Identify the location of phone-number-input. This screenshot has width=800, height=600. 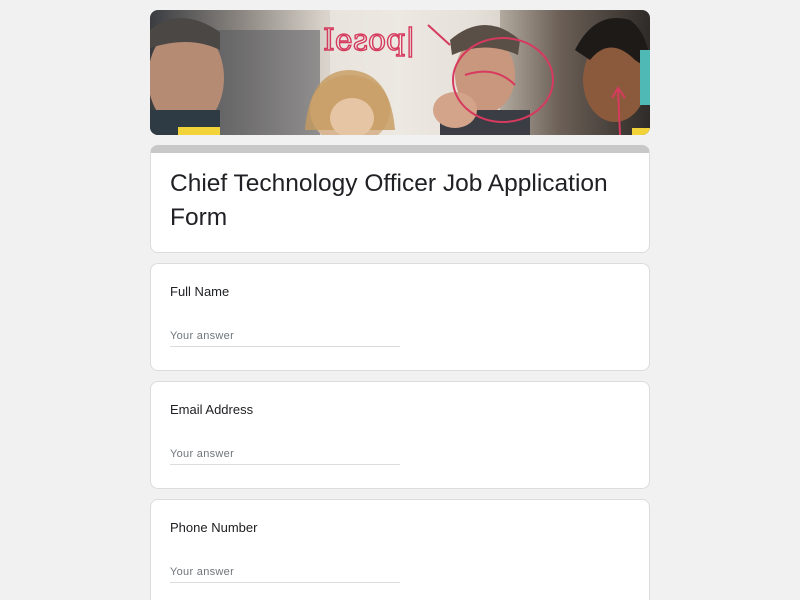
(285, 572).